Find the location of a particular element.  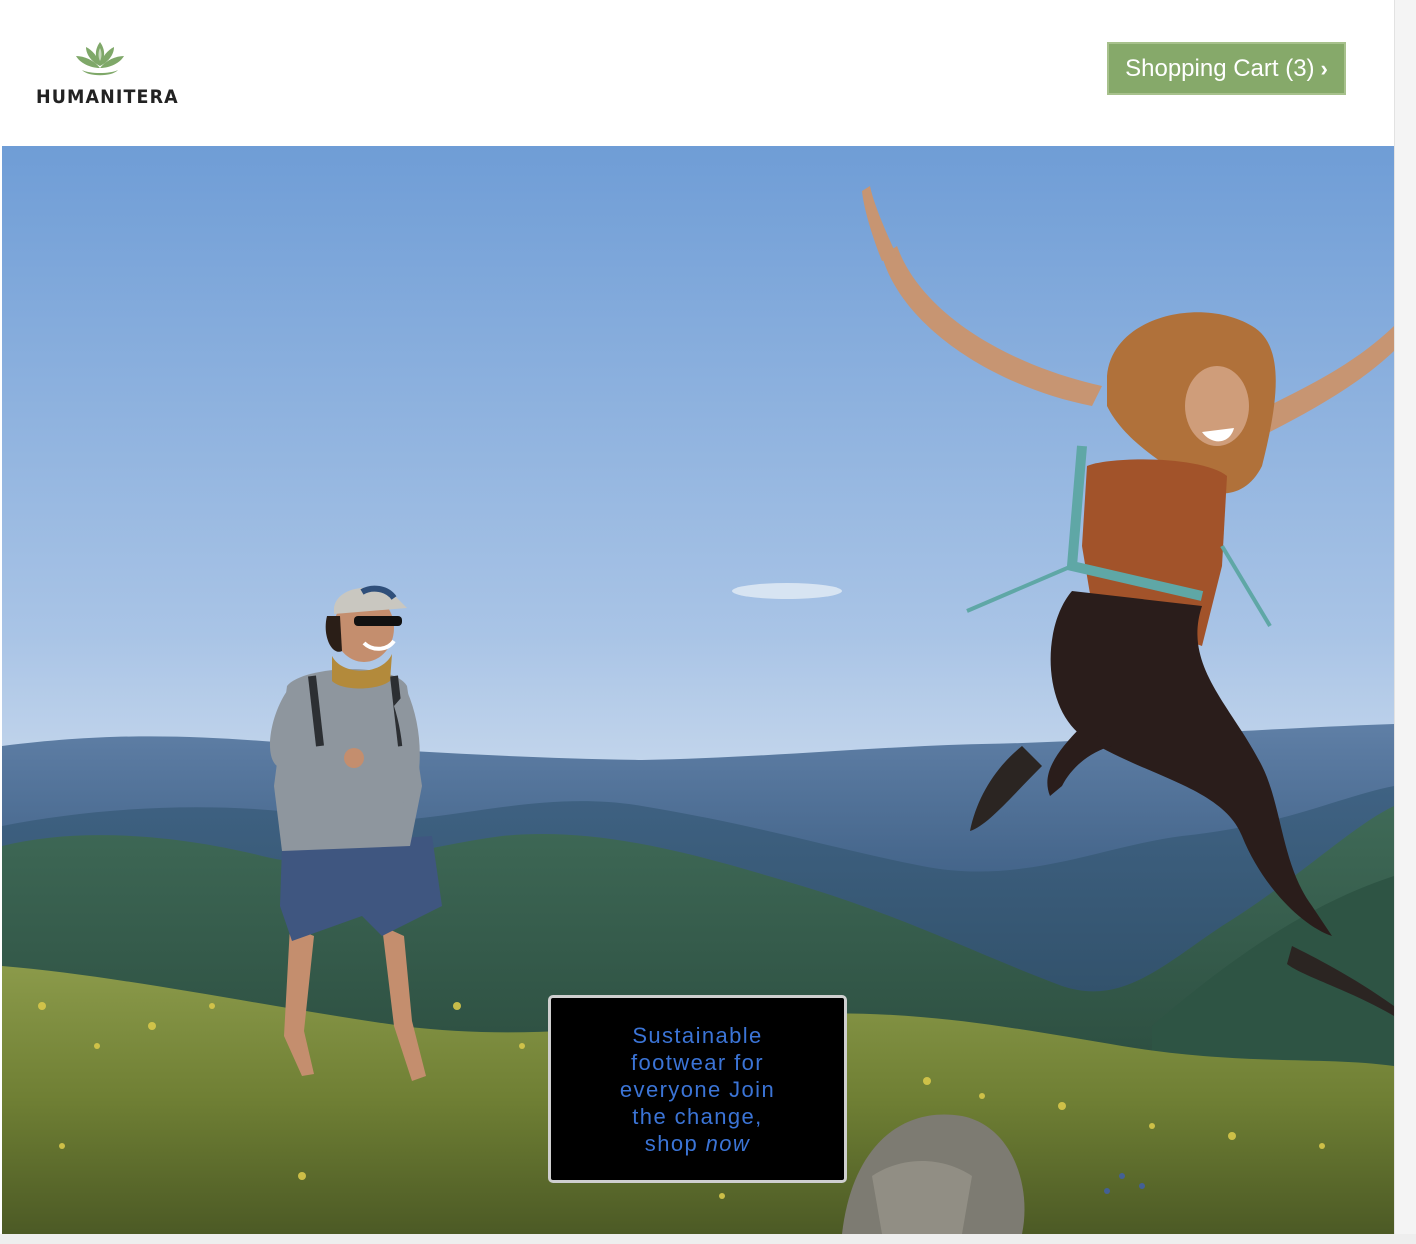

shopping-cart-button: Shopping Cart (3) › is located at coordinates (1226, 68).